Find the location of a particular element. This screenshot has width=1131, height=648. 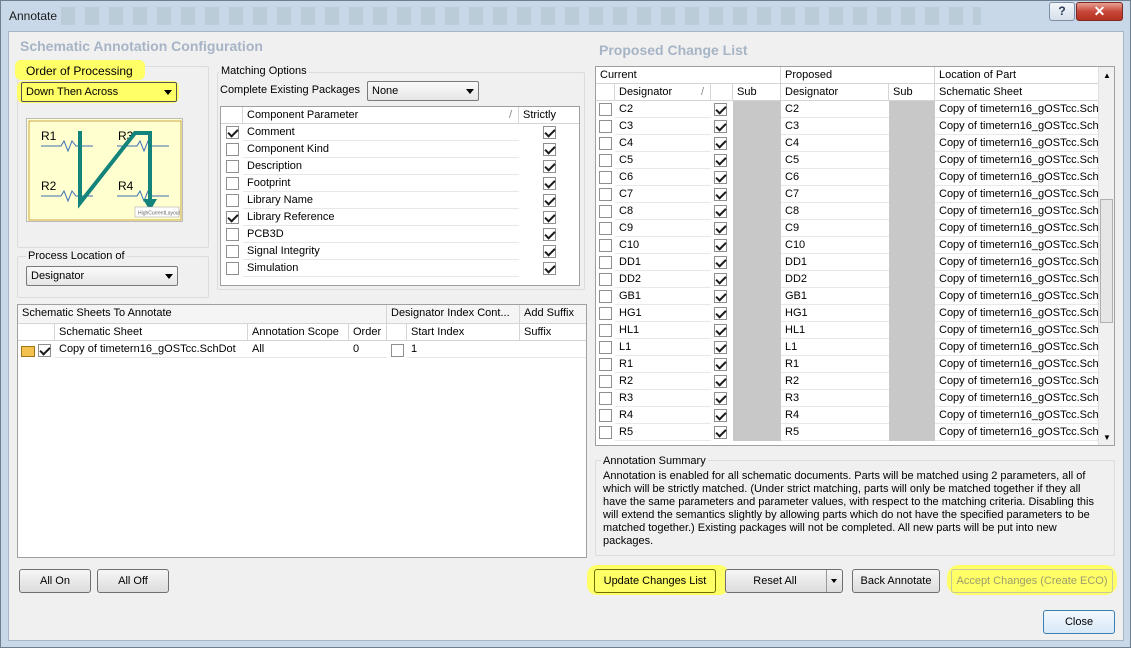

proposed-designator: HL1 is located at coordinates (835, 330).